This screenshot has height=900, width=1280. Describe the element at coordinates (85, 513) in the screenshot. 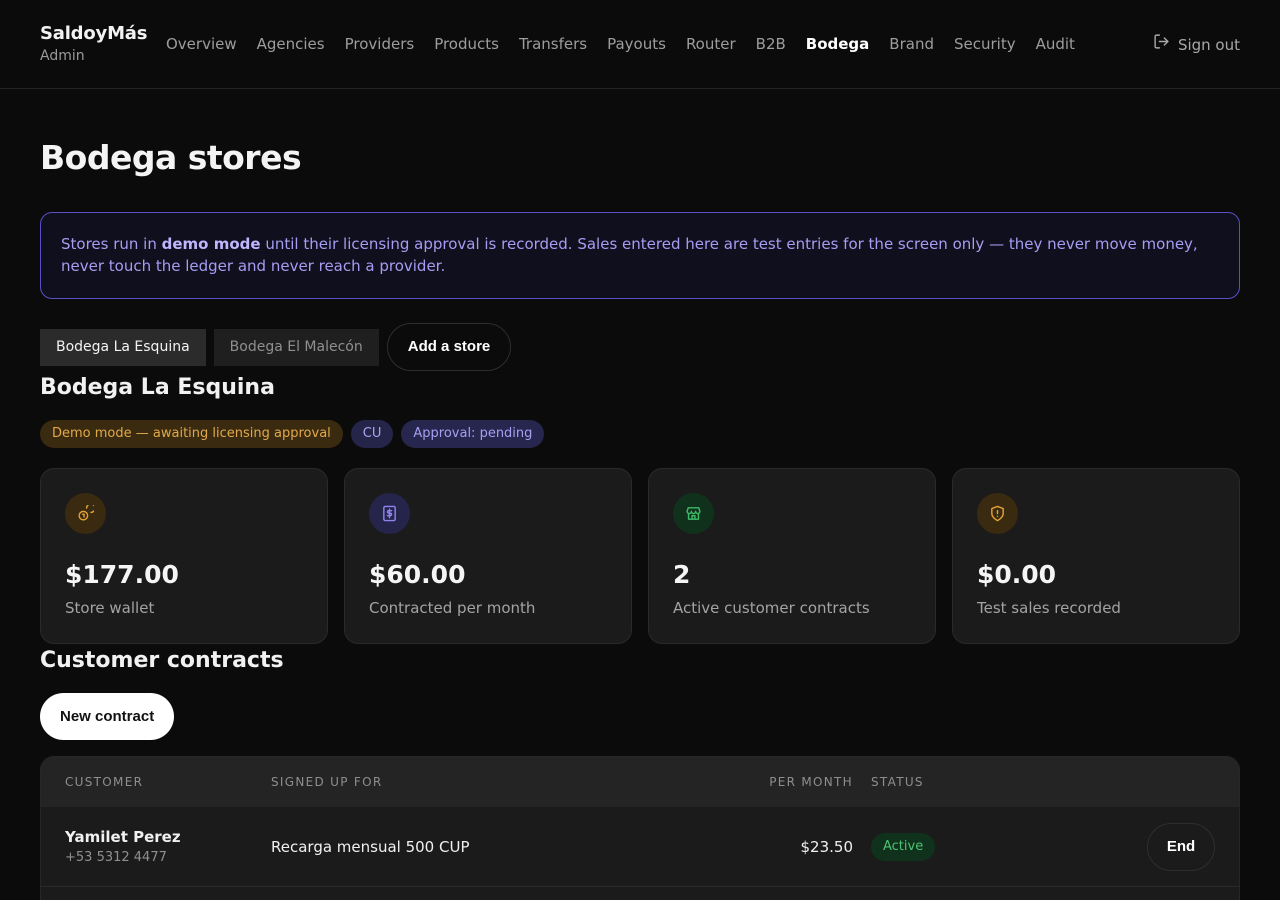

I see `coins-icon` at that location.